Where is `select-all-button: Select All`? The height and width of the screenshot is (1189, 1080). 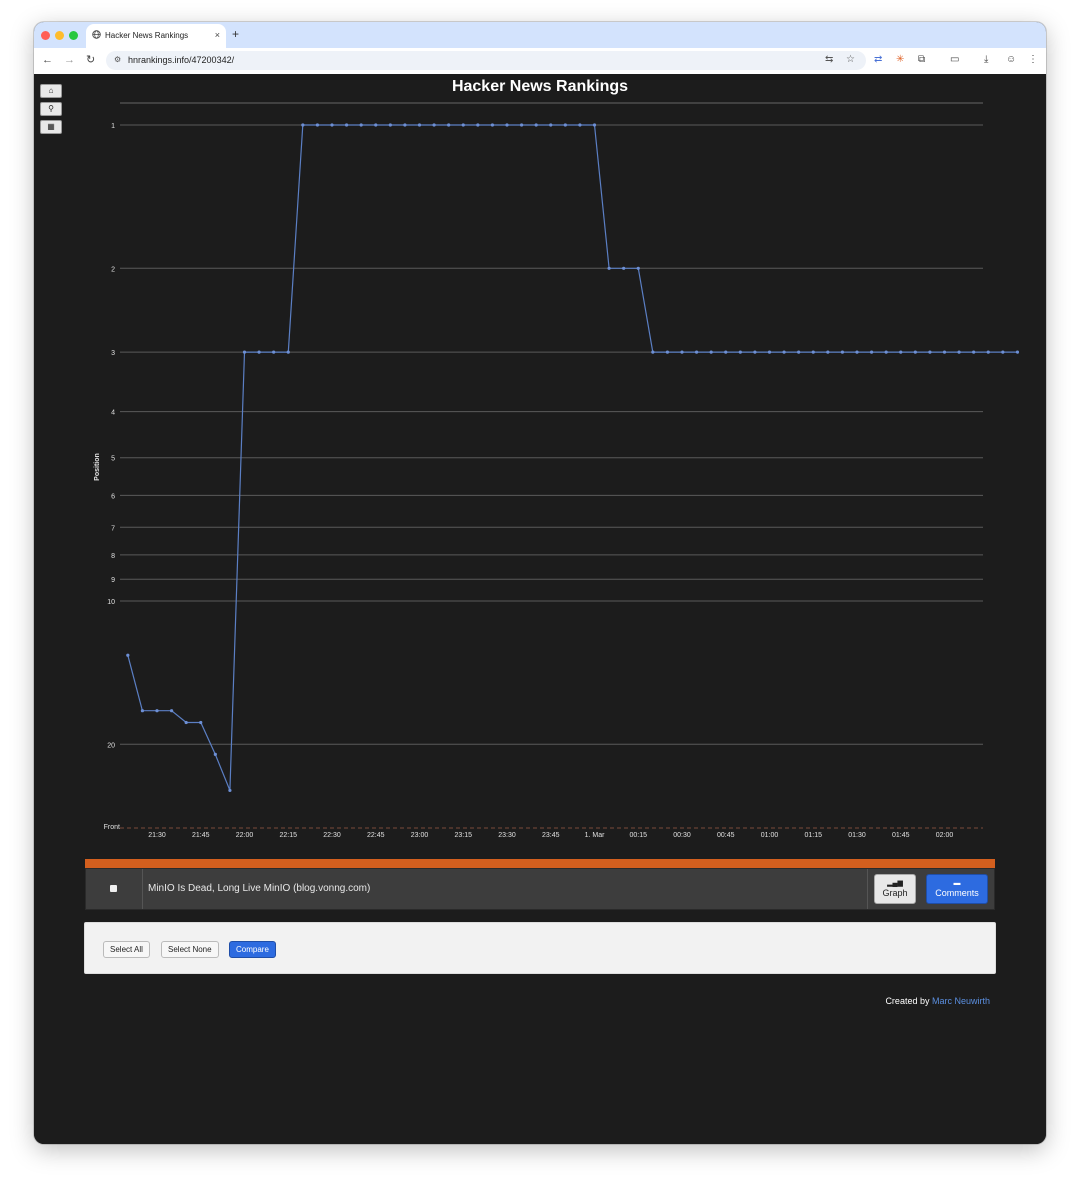
select-all-button: Select All is located at coordinates (126, 949).